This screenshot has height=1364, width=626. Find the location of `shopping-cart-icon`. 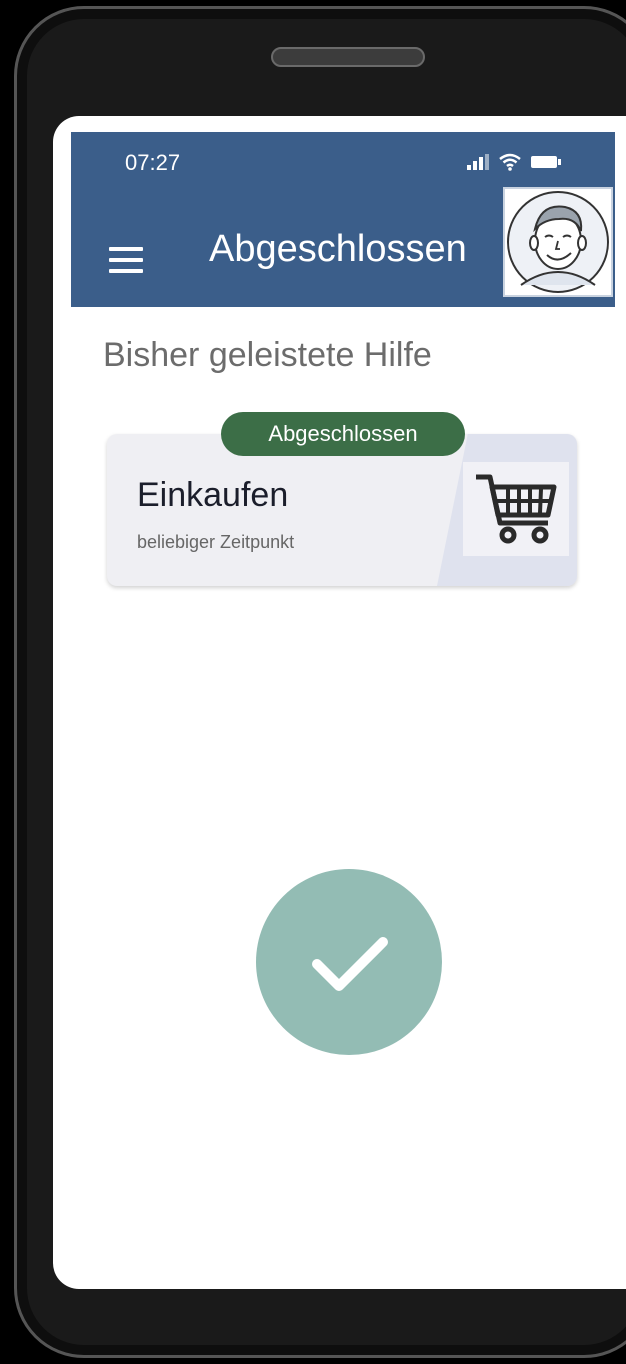

shopping-cart-icon is located at coordinates (516, 509).